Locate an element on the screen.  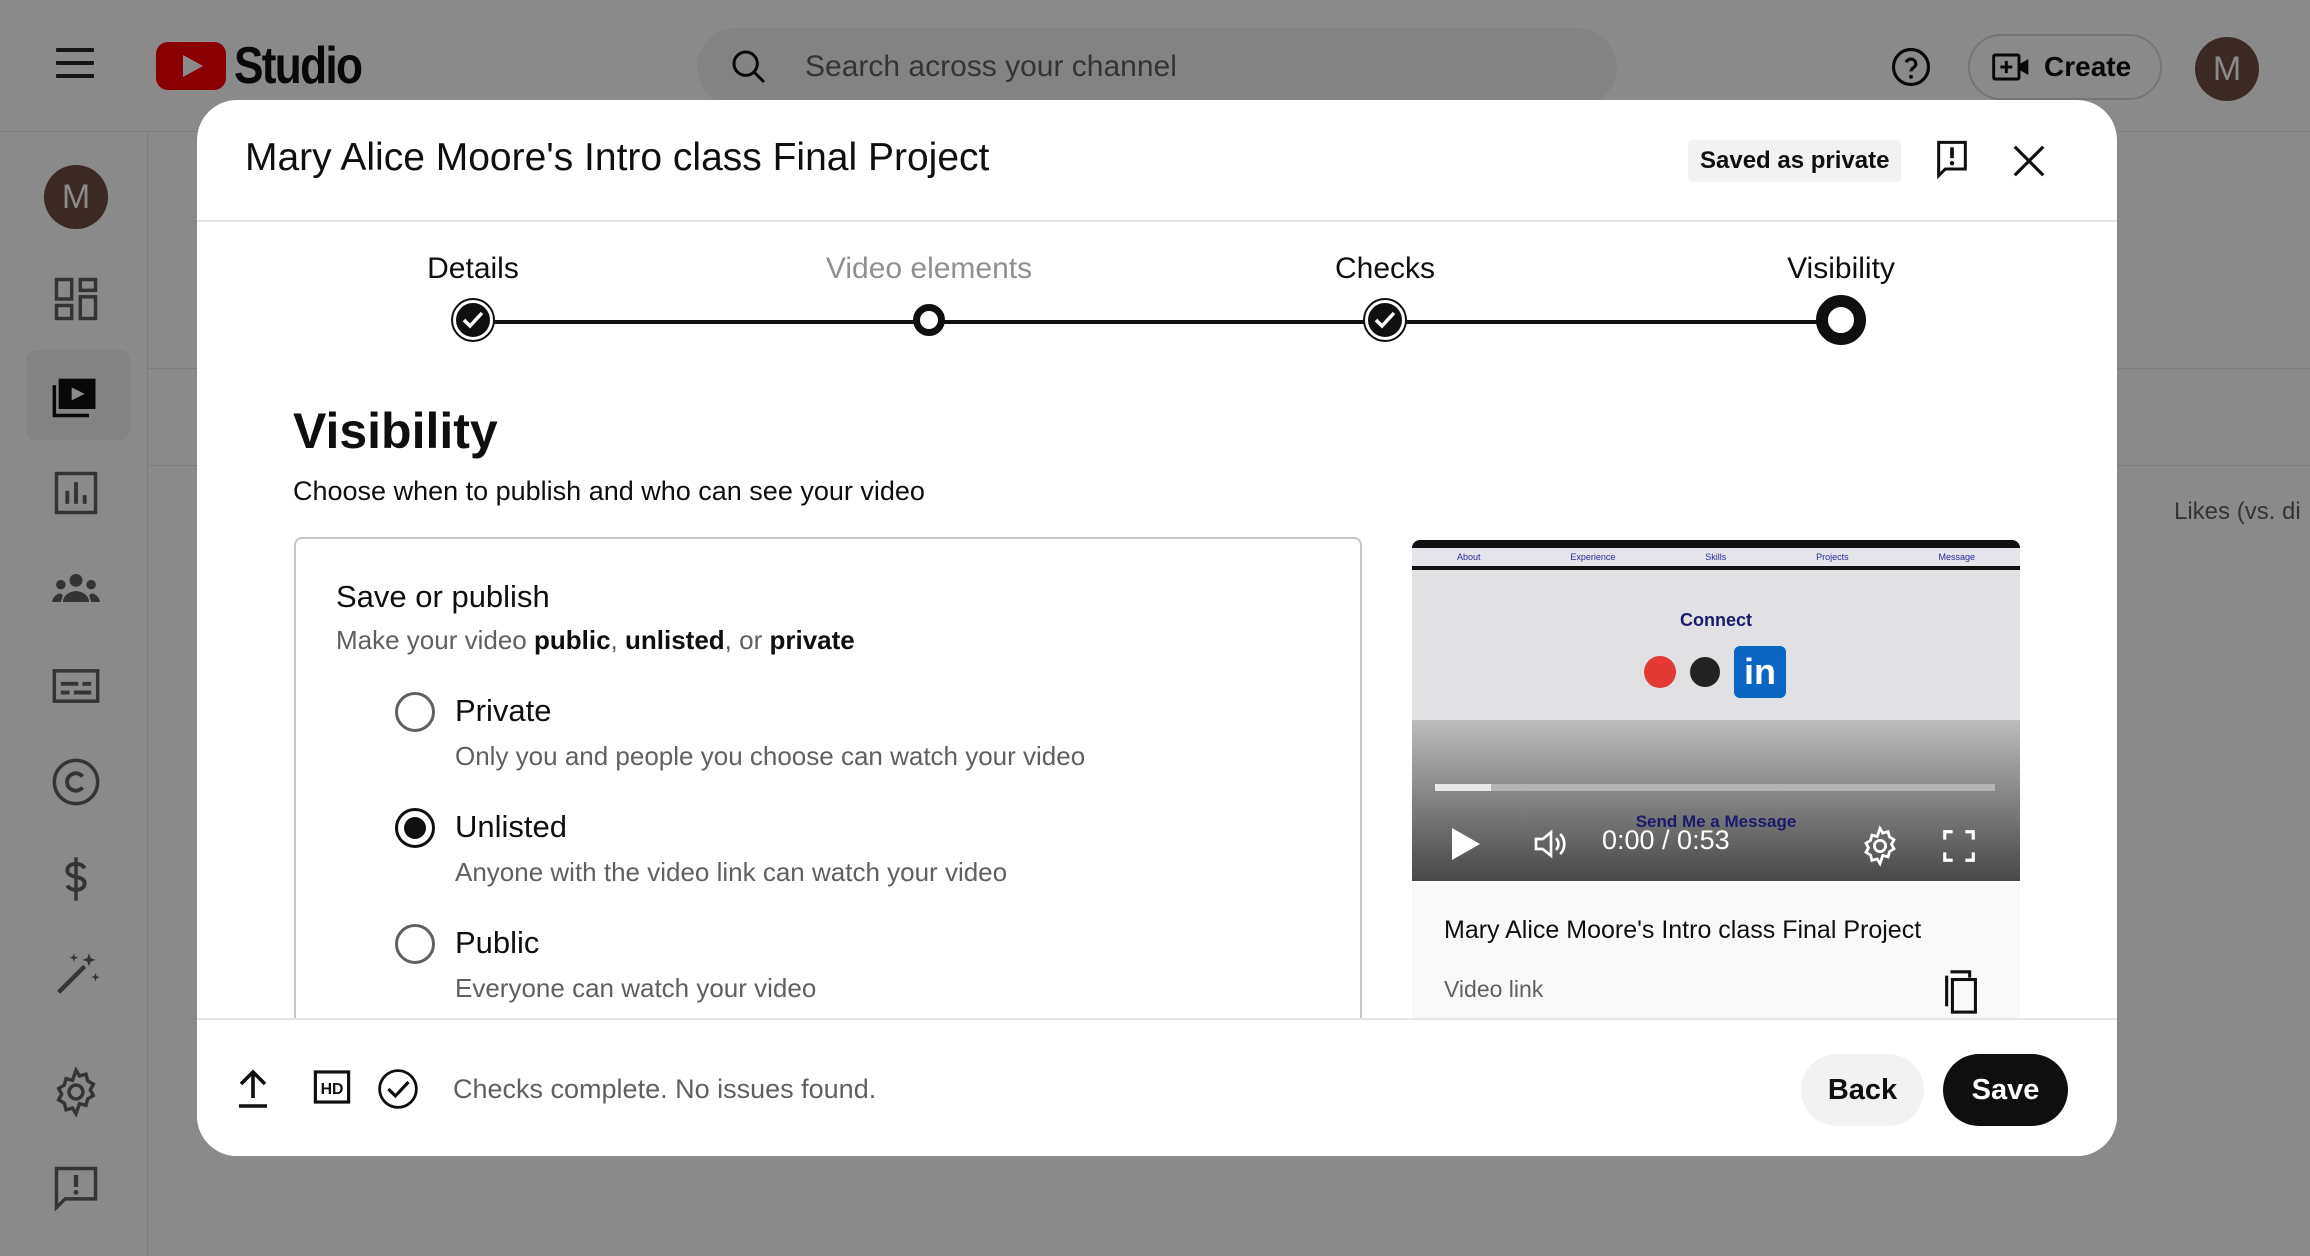
step-label: Details is located at coordinates (473, 268).